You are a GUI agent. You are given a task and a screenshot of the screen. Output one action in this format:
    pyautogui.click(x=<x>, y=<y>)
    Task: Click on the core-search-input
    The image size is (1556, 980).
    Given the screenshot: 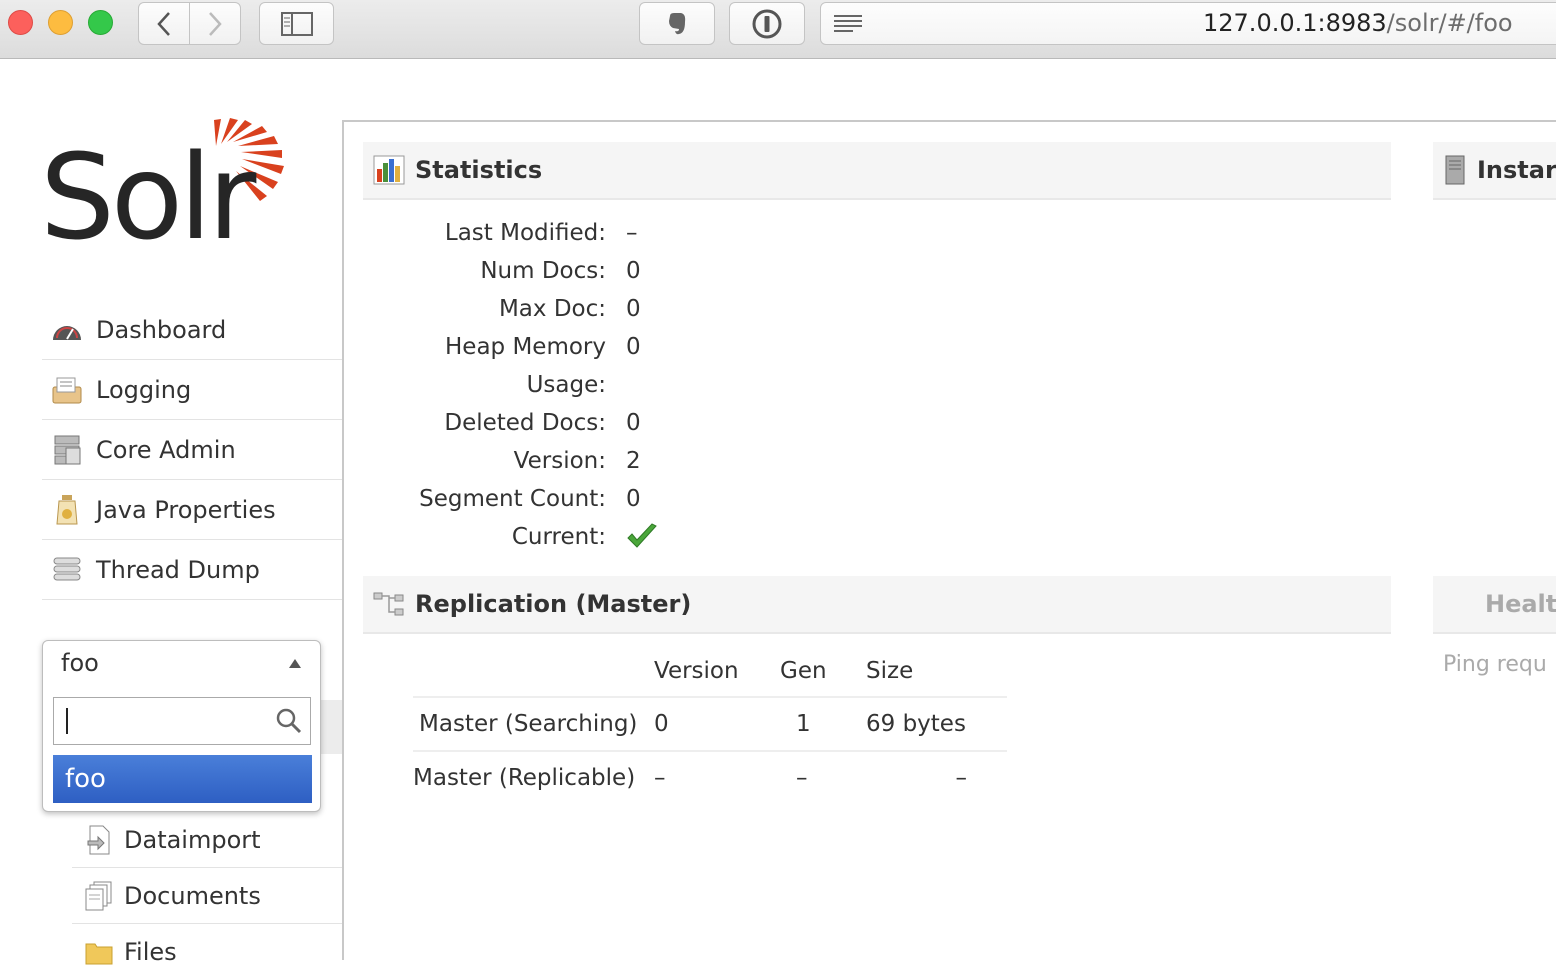 What is the action you would take?
    pyautogui.click(x=182, y=721)
    